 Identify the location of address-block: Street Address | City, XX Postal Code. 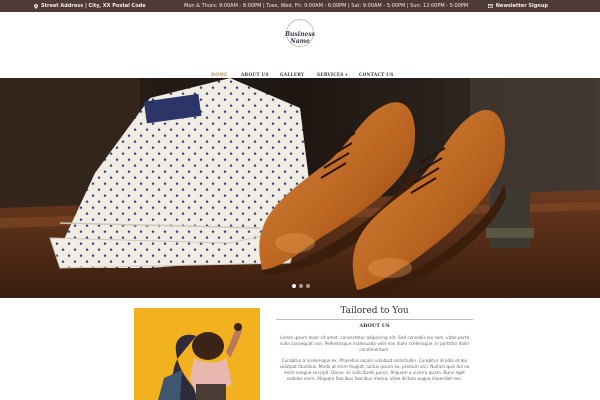
(90, 6).